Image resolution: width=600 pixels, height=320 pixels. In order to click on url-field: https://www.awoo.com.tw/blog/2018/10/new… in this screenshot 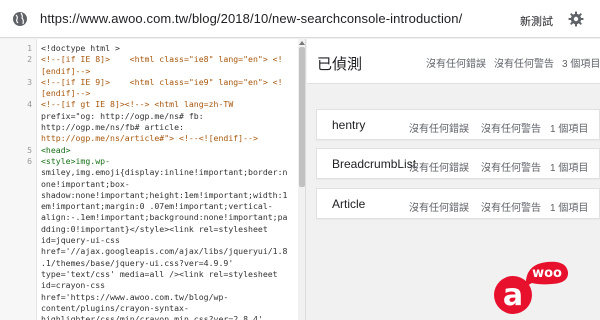, I will do `click(251, 18)`.